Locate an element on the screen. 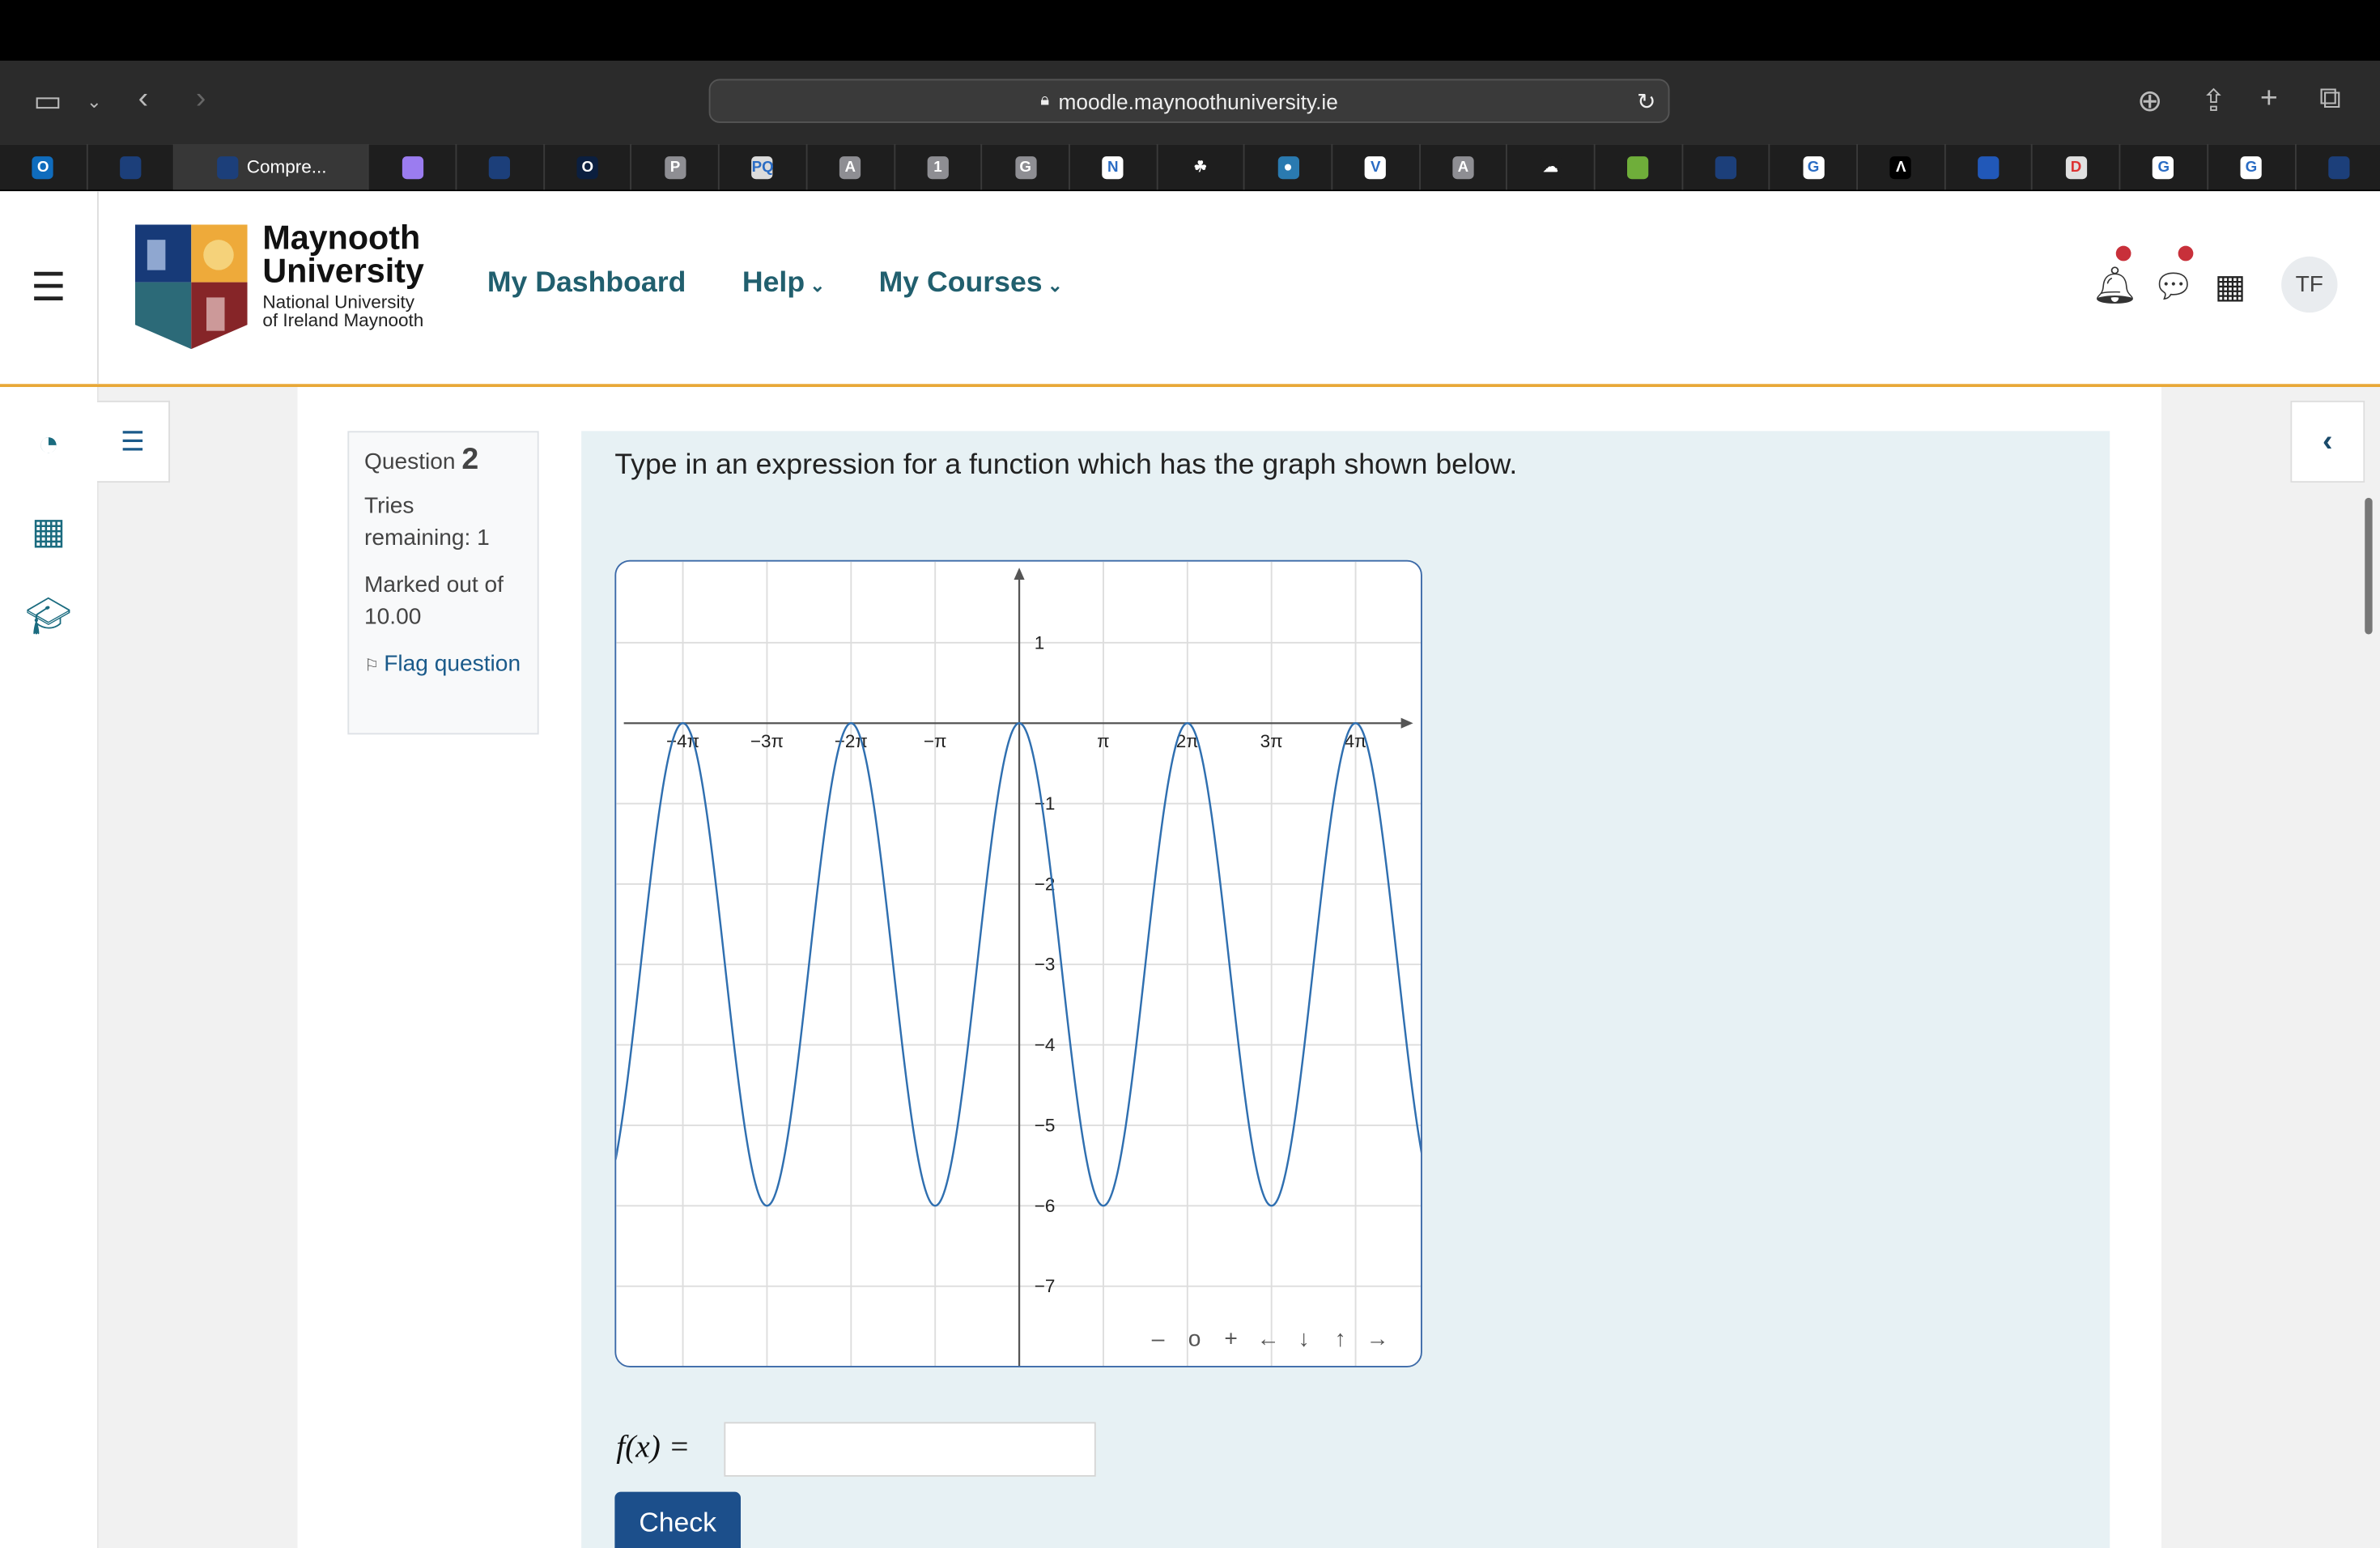  lambda-icon: Λ is located at coordinates (1901, 167).